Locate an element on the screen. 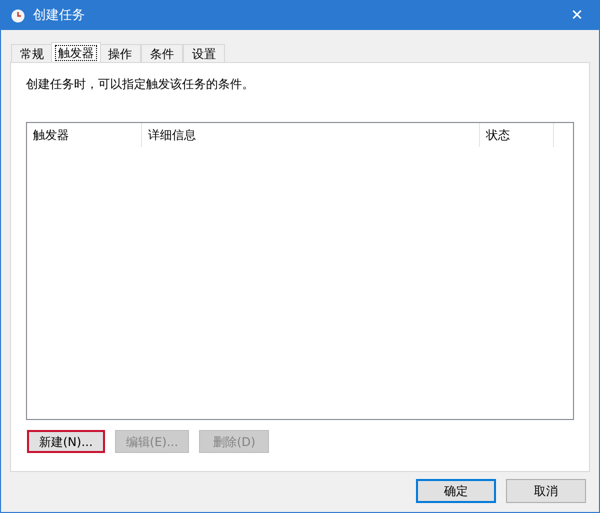  column-header: 触发器 is located at coordinates (84, 135).